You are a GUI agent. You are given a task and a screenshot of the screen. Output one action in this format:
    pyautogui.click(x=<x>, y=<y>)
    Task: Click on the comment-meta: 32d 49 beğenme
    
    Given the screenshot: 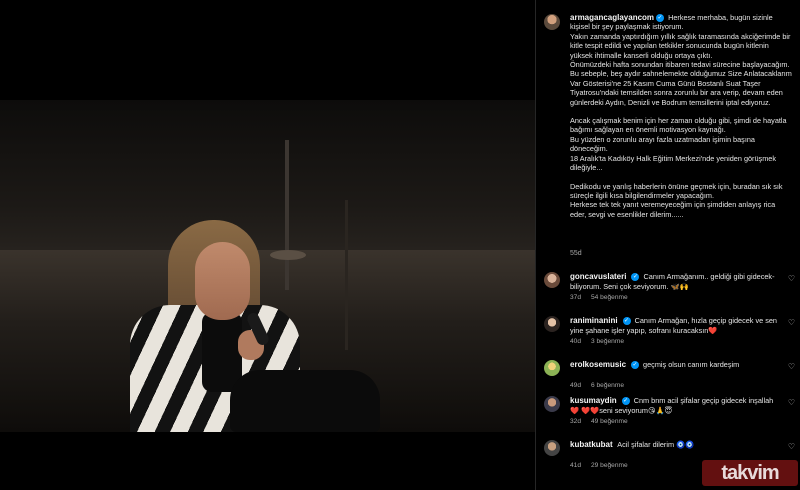 What is the action you would take?
    pyautogui.click(x=604, y=421)
    